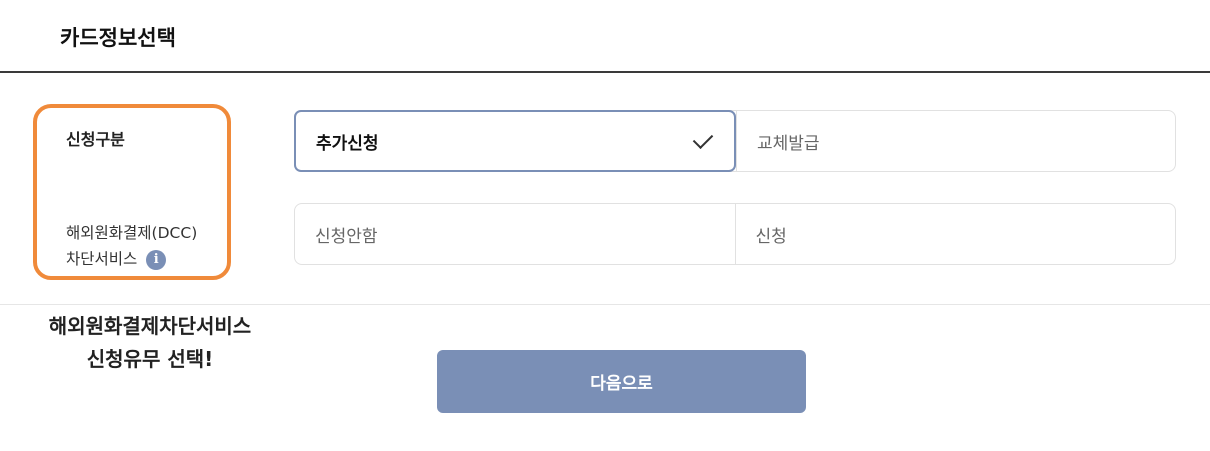  What do you see at coordinates (605, 72) in the screenshot?
I see `title-divider` at bounding box center [605, 72].